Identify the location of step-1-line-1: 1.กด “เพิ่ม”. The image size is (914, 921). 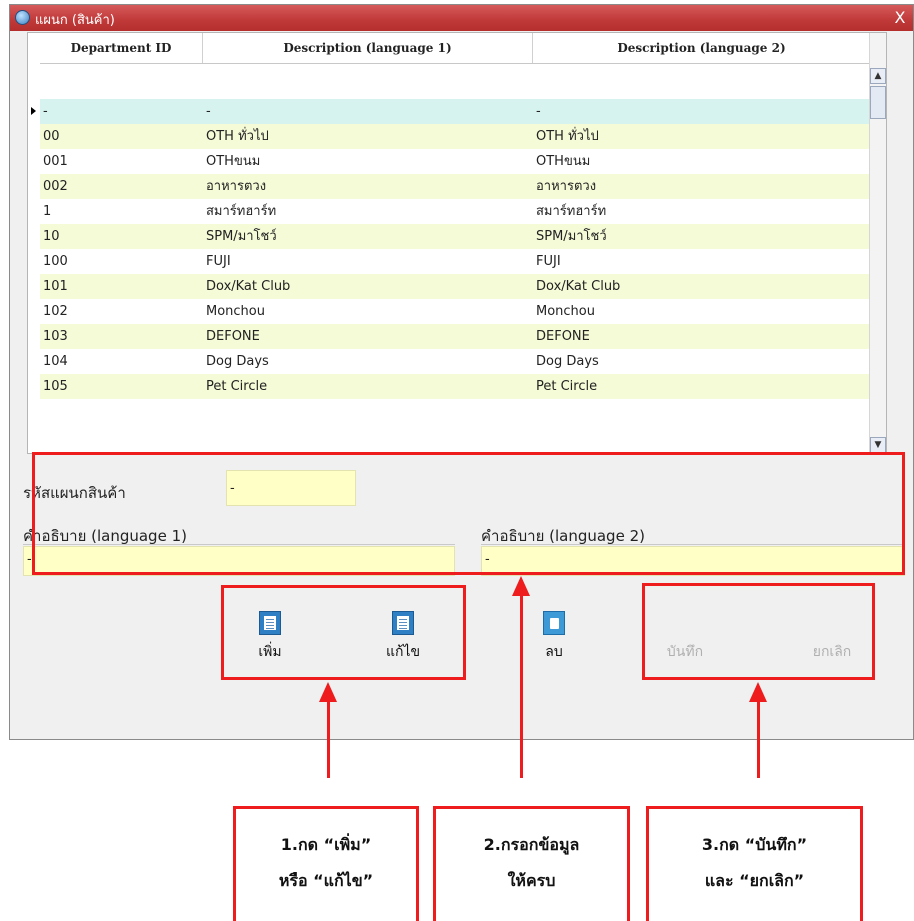
(326, 844).